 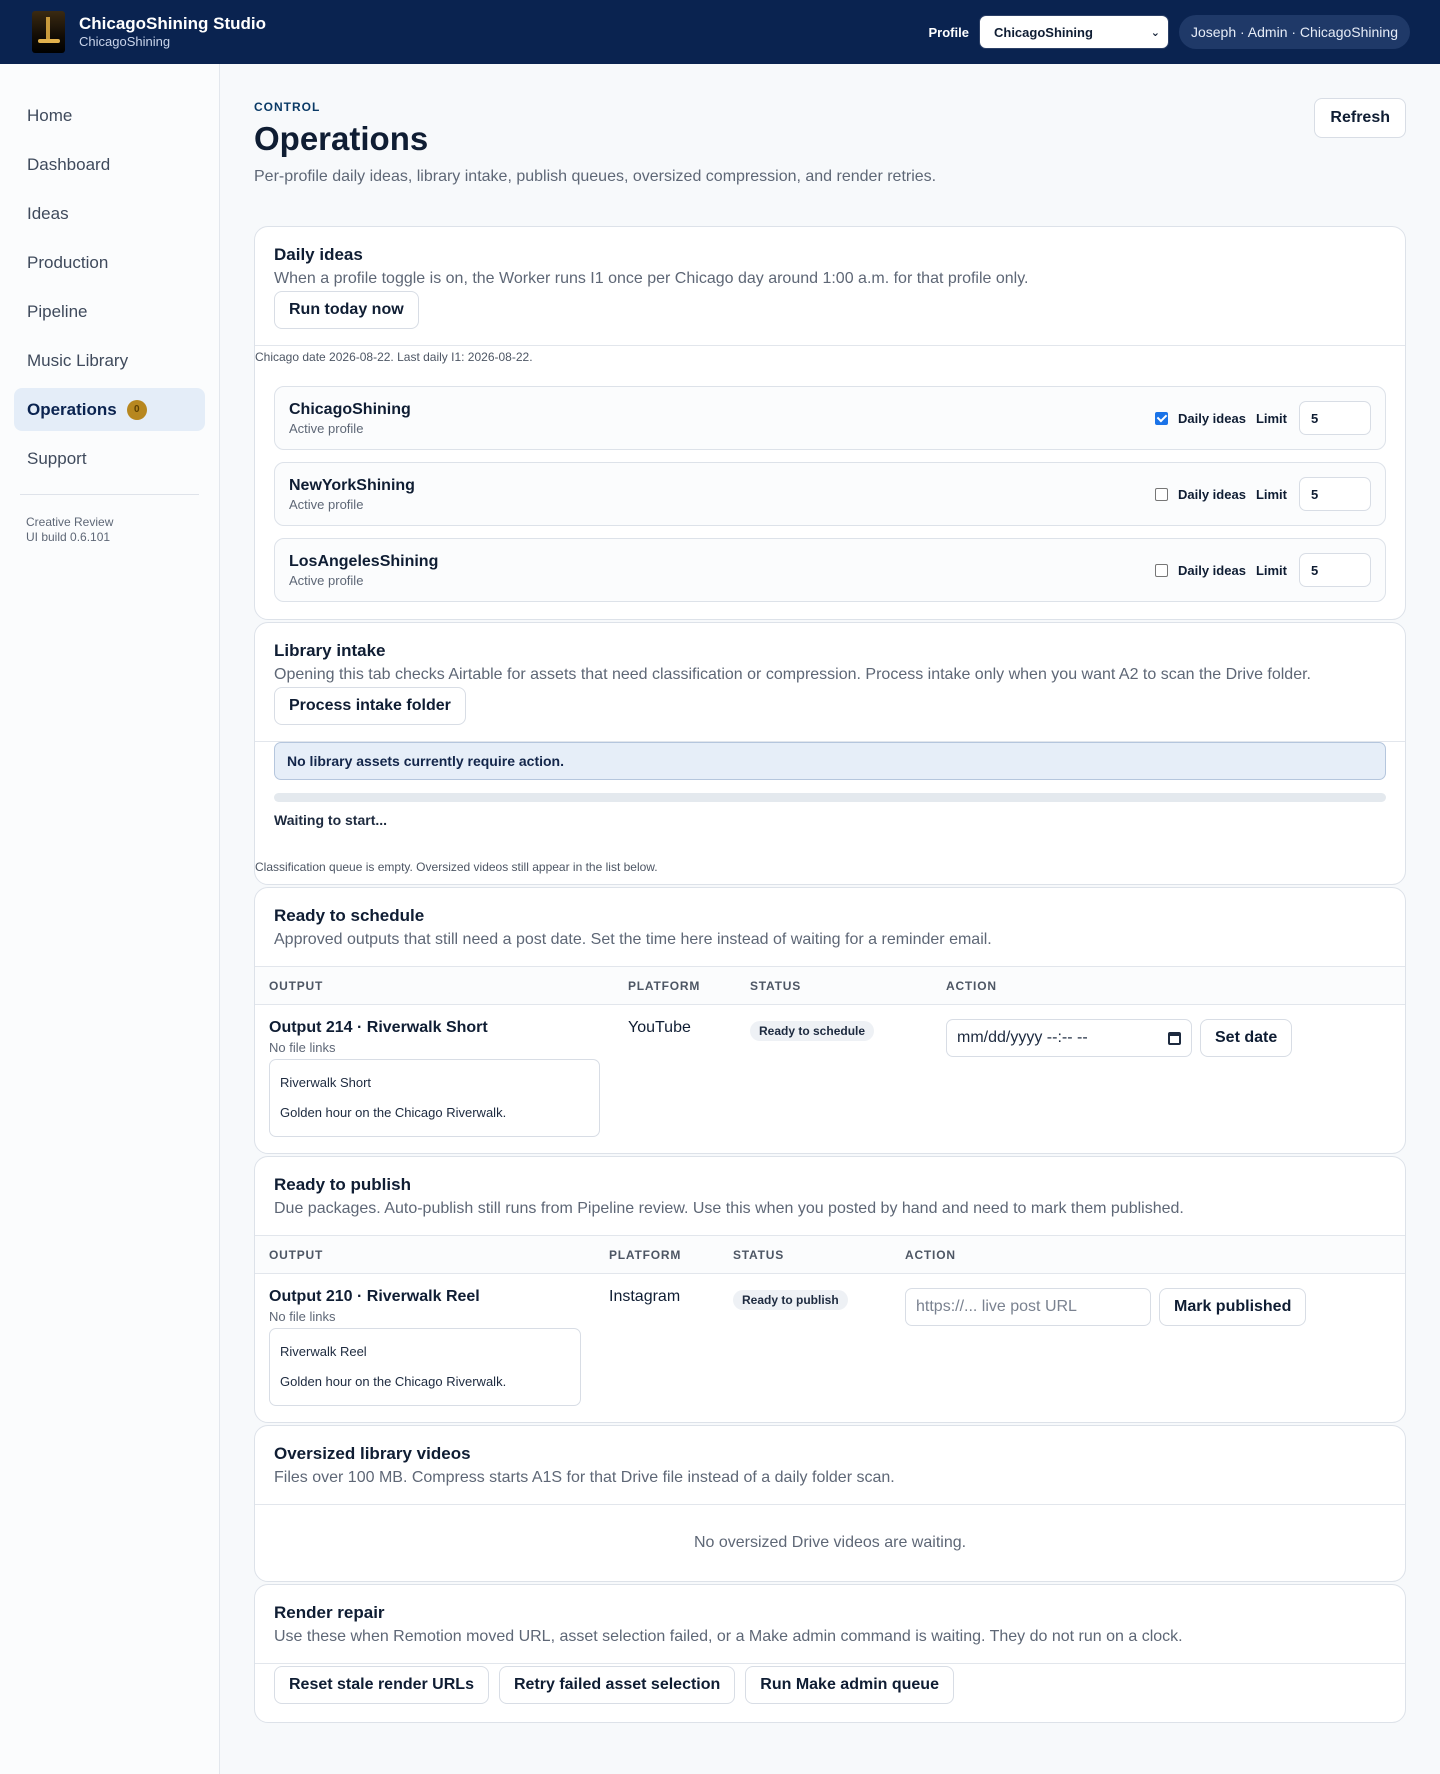 What do you see at coordinates (318, 254) in the screenshot?
I see `daily-ideas-title: Daily ideas` at bounding box center [318, 254].